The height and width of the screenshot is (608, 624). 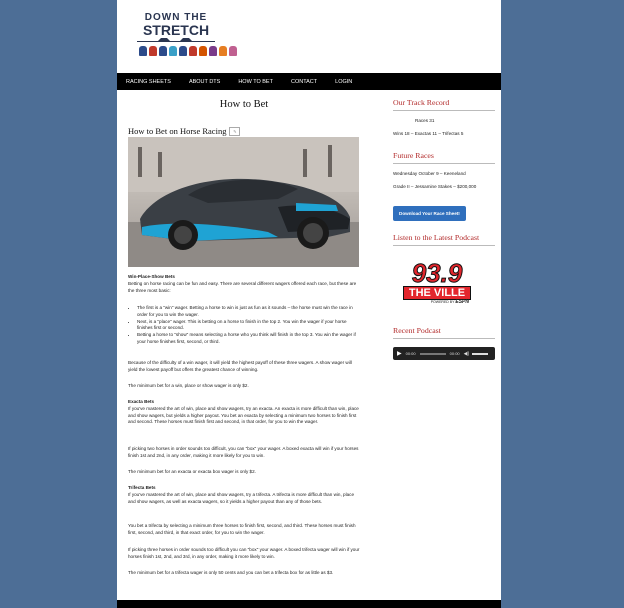 What do you see at coordinates (142, 487) in the screenshot?
I see `trifecta-heading: Trifecta Bets` at bounding box center [142, 487].